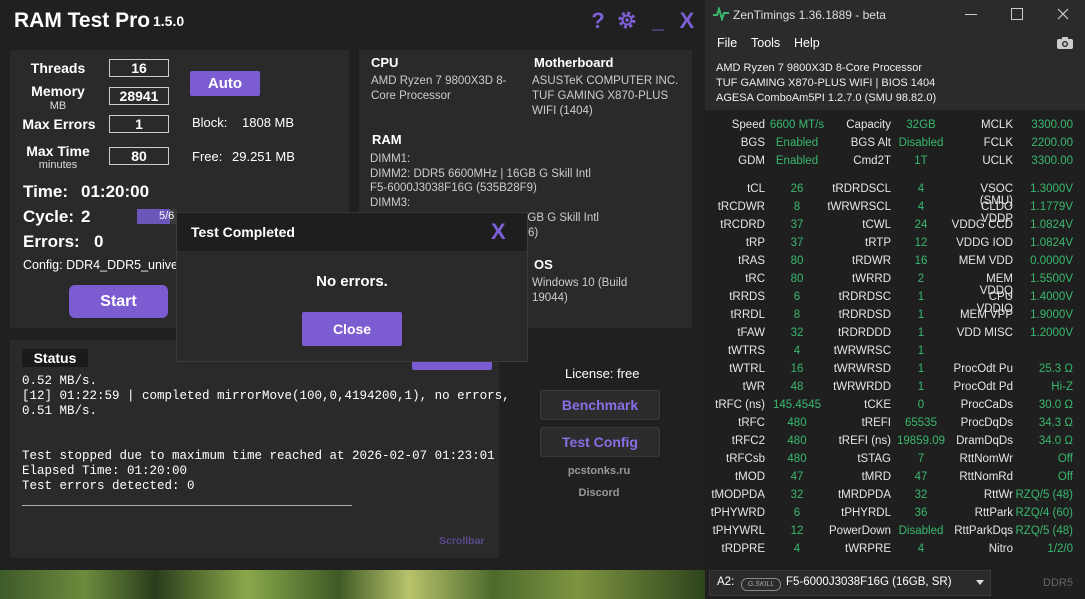 This screenshot has width=1085, height=599. I want to click on discord-link: Discord, so click(599, 493).